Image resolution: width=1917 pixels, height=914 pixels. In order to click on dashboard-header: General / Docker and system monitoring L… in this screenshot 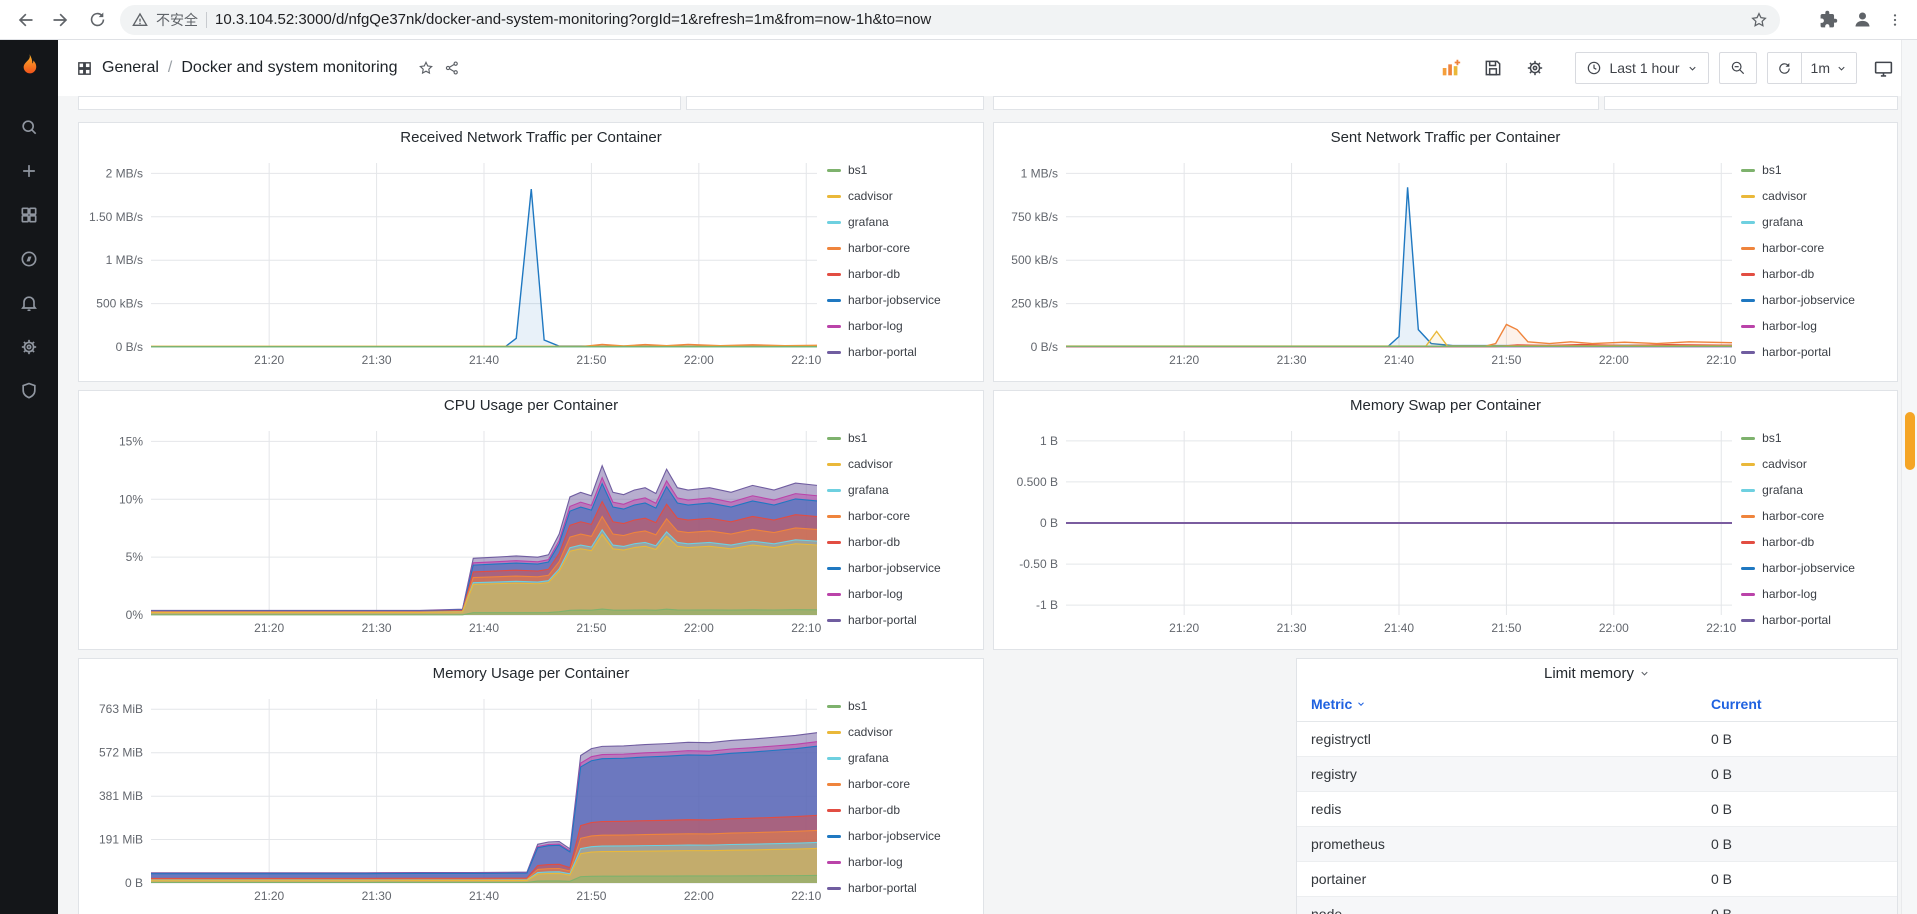, I will do `click(987, 68)`.